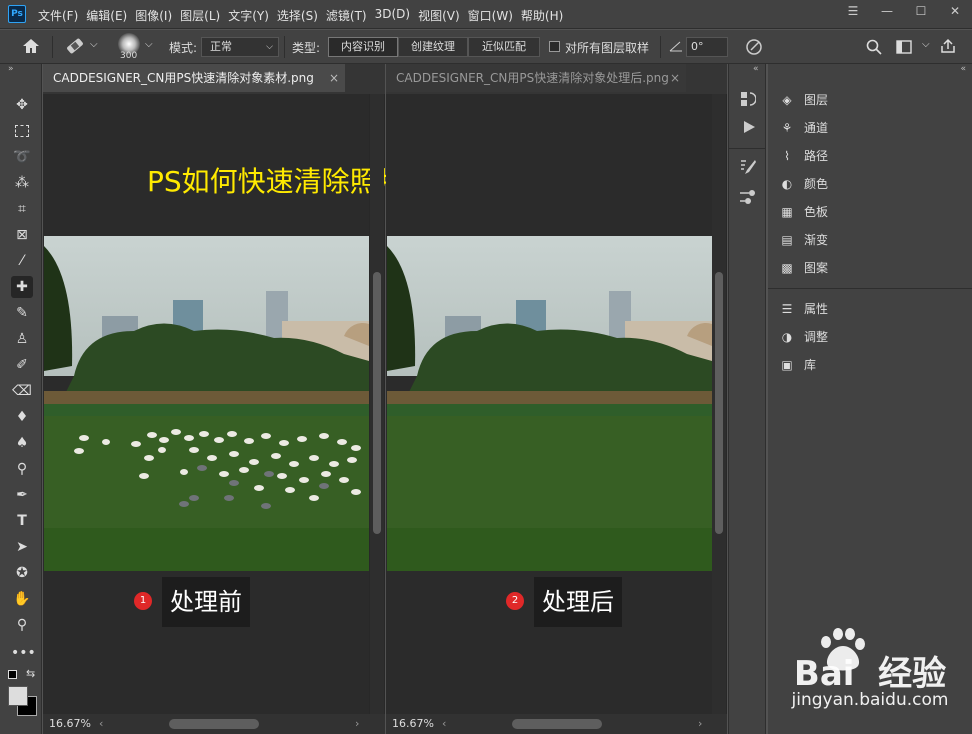 This screenshot has width=972, height=734. I want to click on menu-file: 文件(F), so click(58, 15).